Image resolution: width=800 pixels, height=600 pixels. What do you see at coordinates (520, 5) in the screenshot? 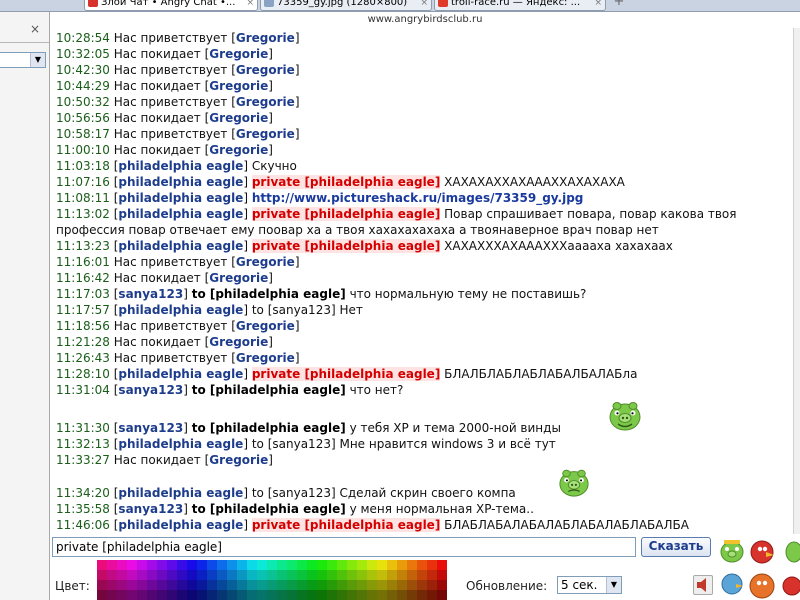
I see `tab-yandex: troll-race.ru — Яндекс: ... ×` at bounding box center [520, 5].